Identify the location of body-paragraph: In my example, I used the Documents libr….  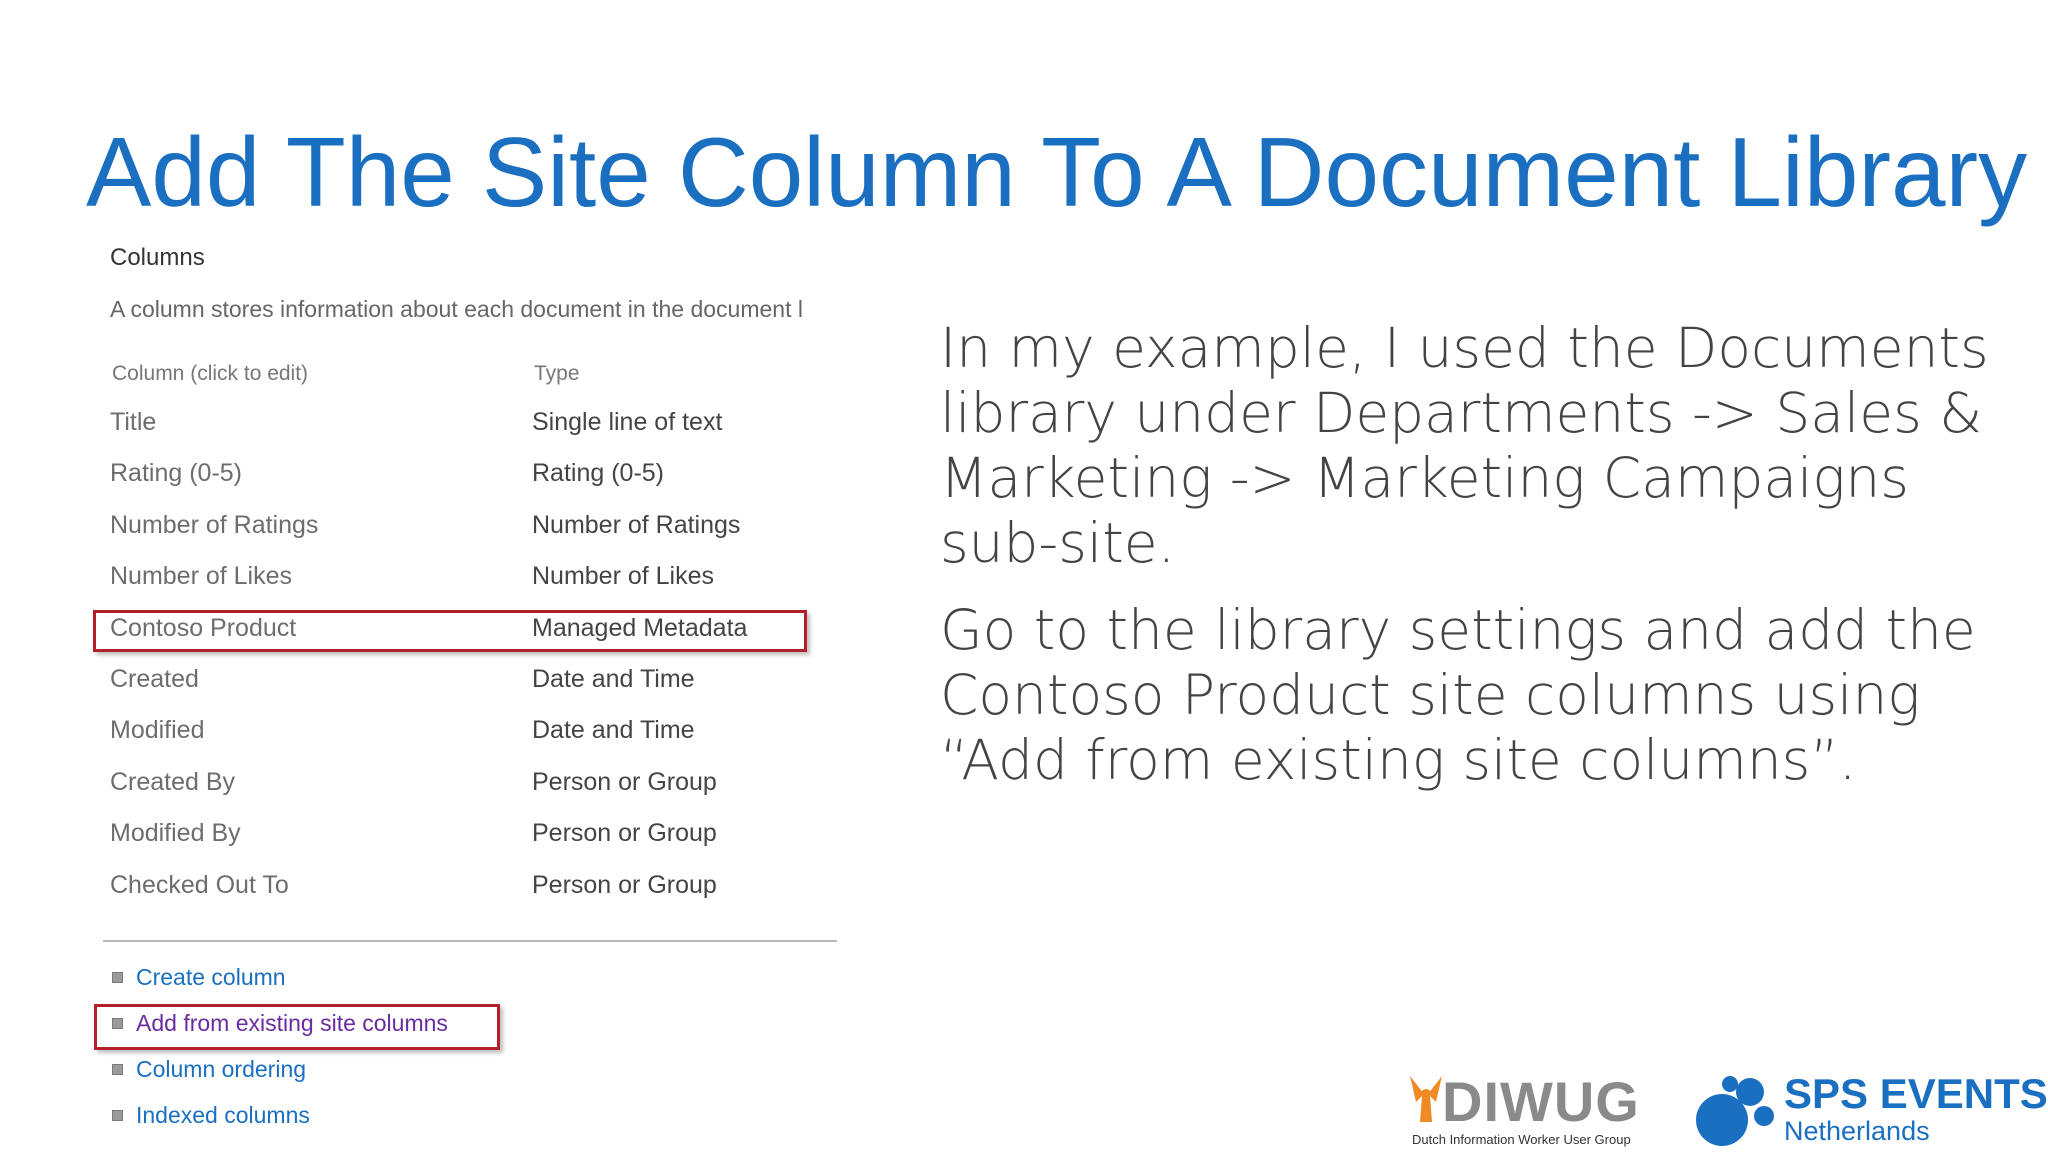
(1464, 445).